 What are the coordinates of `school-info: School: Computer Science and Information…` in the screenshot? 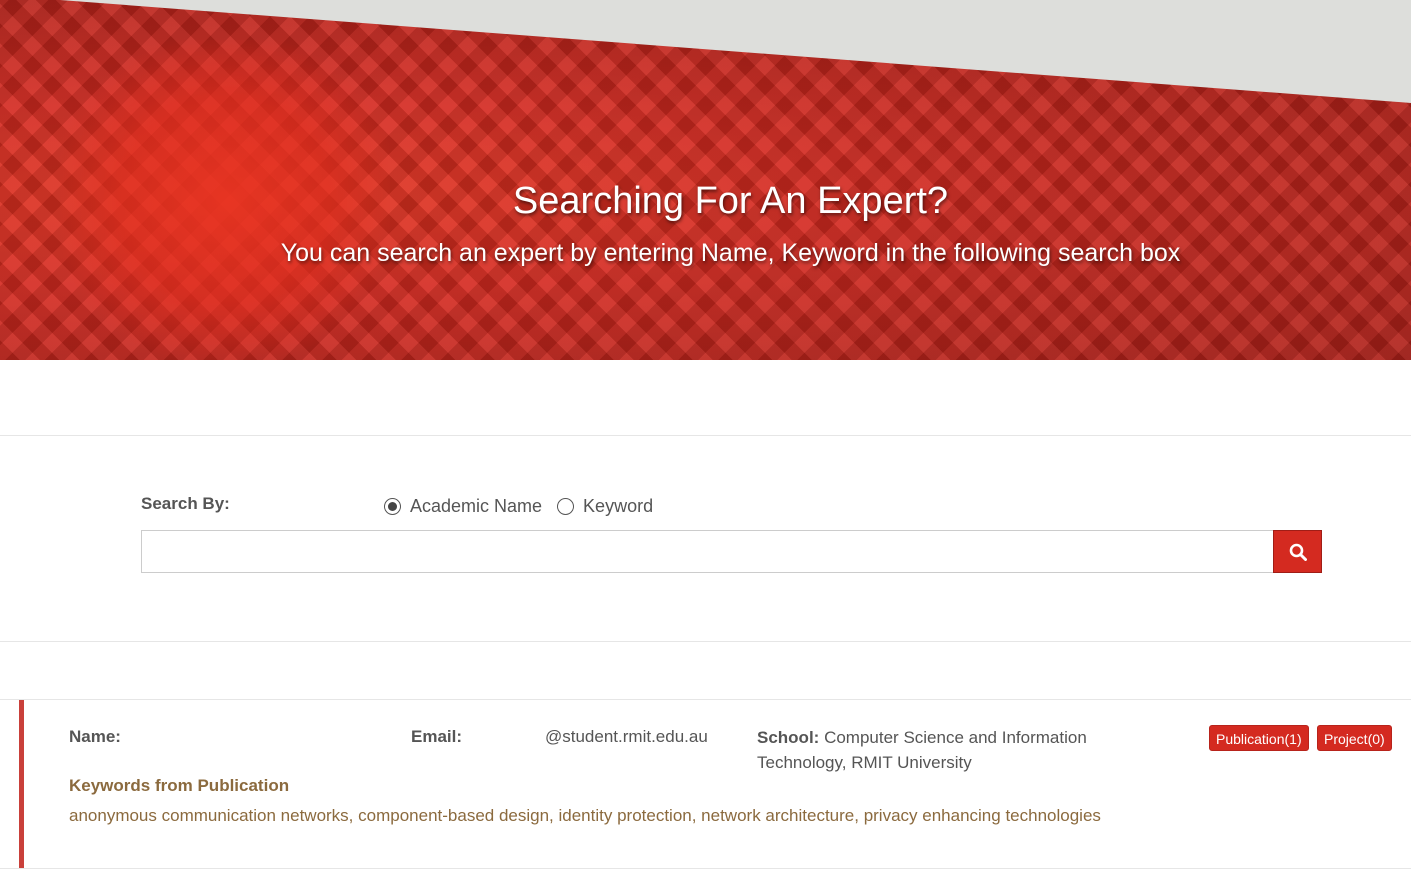 It's located at (937, 750).